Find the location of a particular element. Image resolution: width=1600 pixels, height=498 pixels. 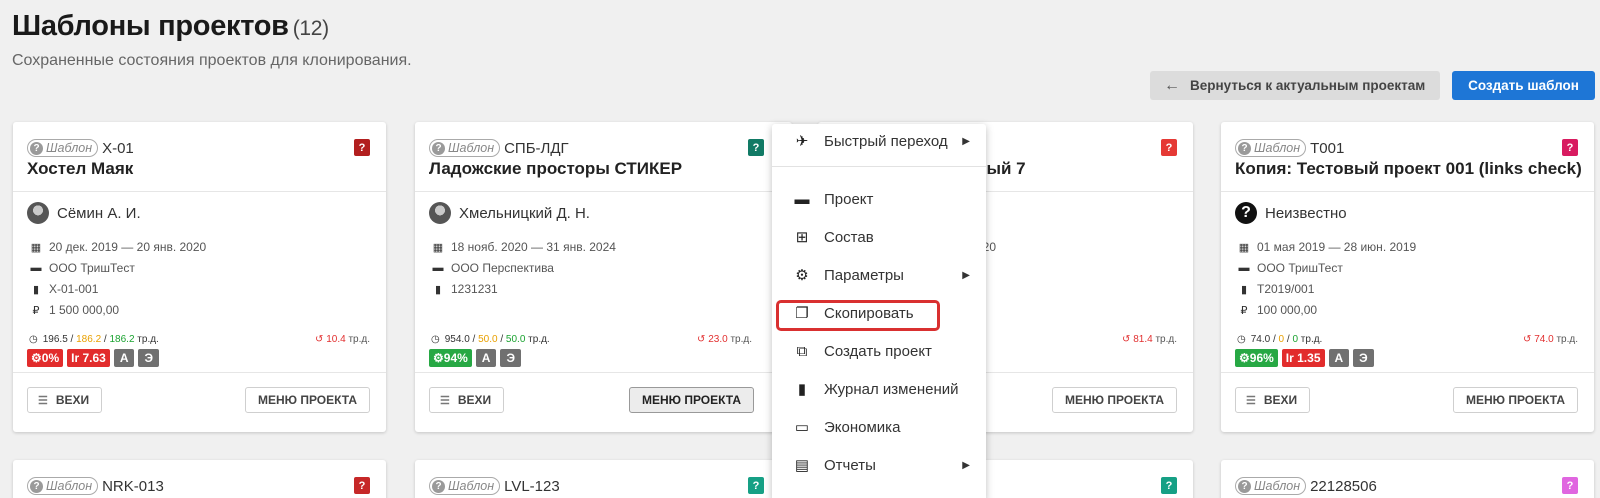

overdue-stat: ↺ 23.0 тр.д. is located at coordinates (724, 339).